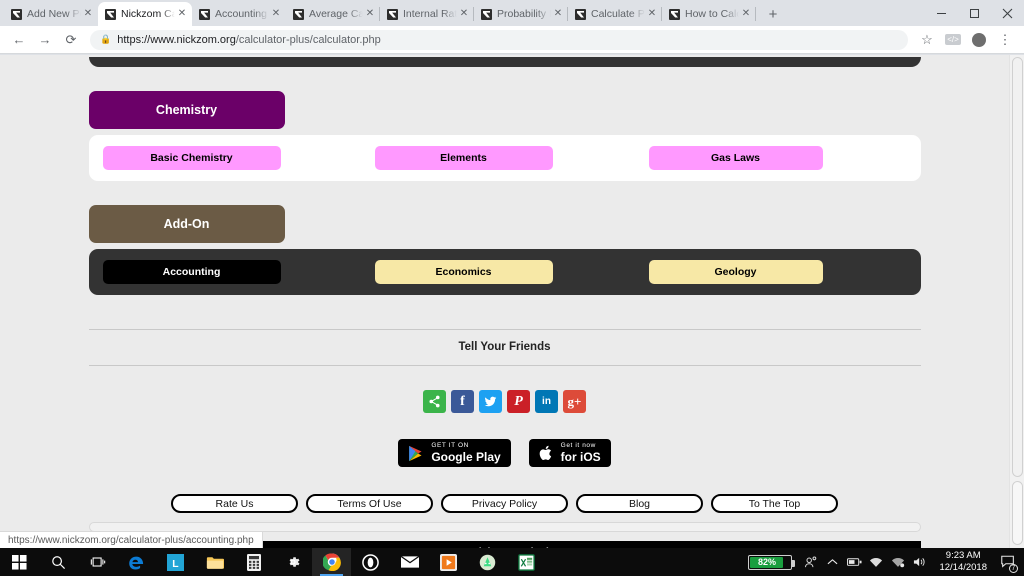 This screenshot has width=1024, height=576. I want to click on category-header-addon: Add-On, so click(186, 224).